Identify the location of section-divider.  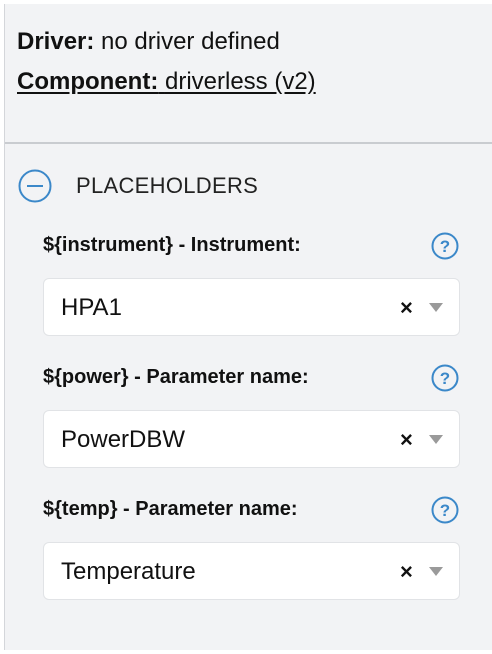
(248, 143).